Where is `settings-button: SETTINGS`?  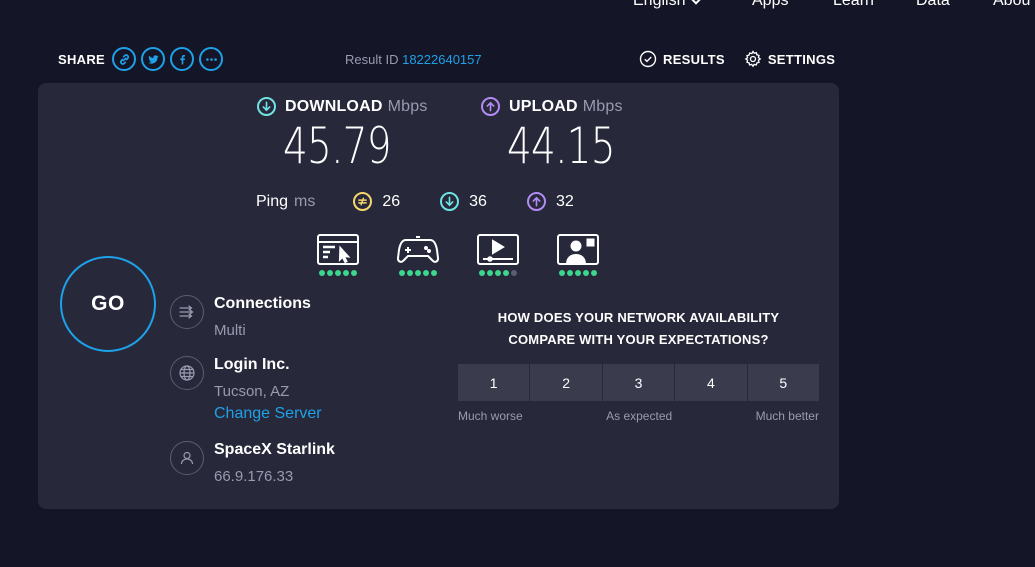 settings-button: SETTINGS is located at coordinates (789, 59).